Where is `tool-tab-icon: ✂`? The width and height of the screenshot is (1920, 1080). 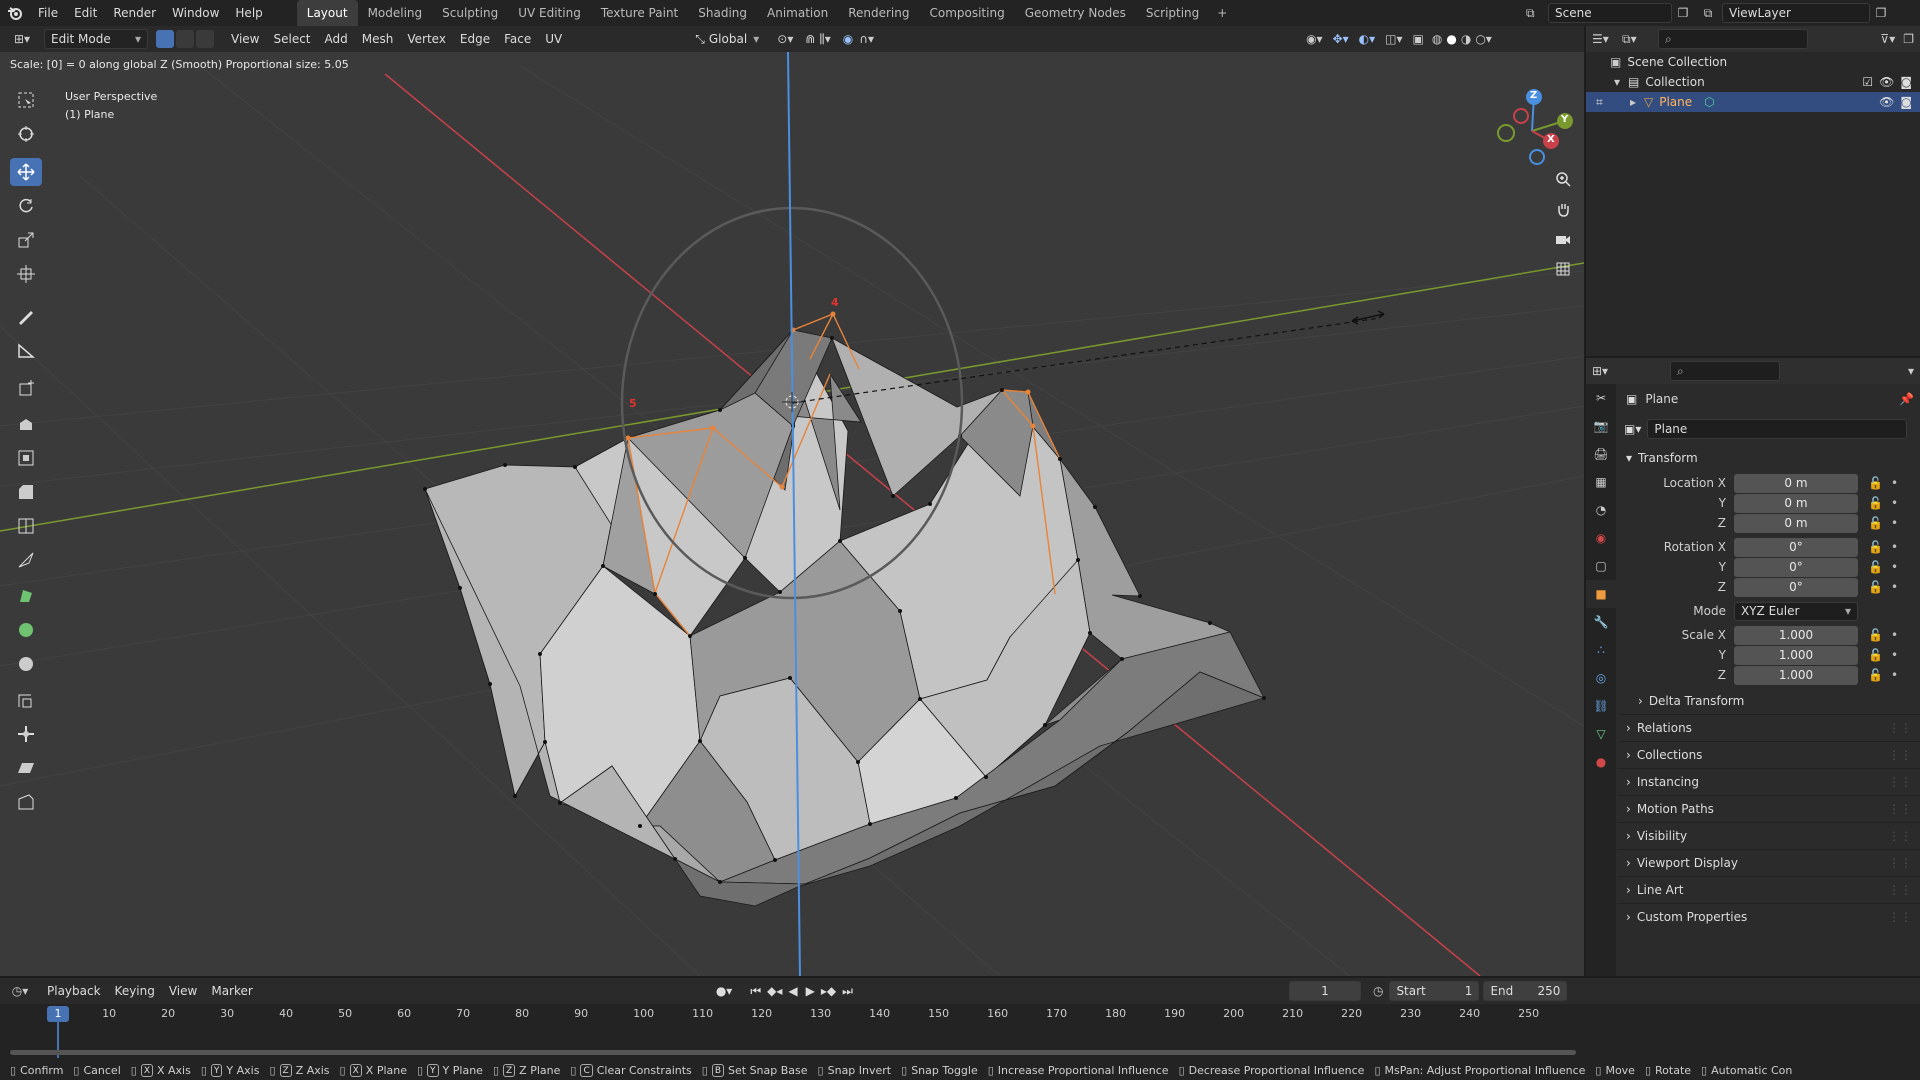
tool-tab-icon: ✂ is located at coordinates (1601, 398).